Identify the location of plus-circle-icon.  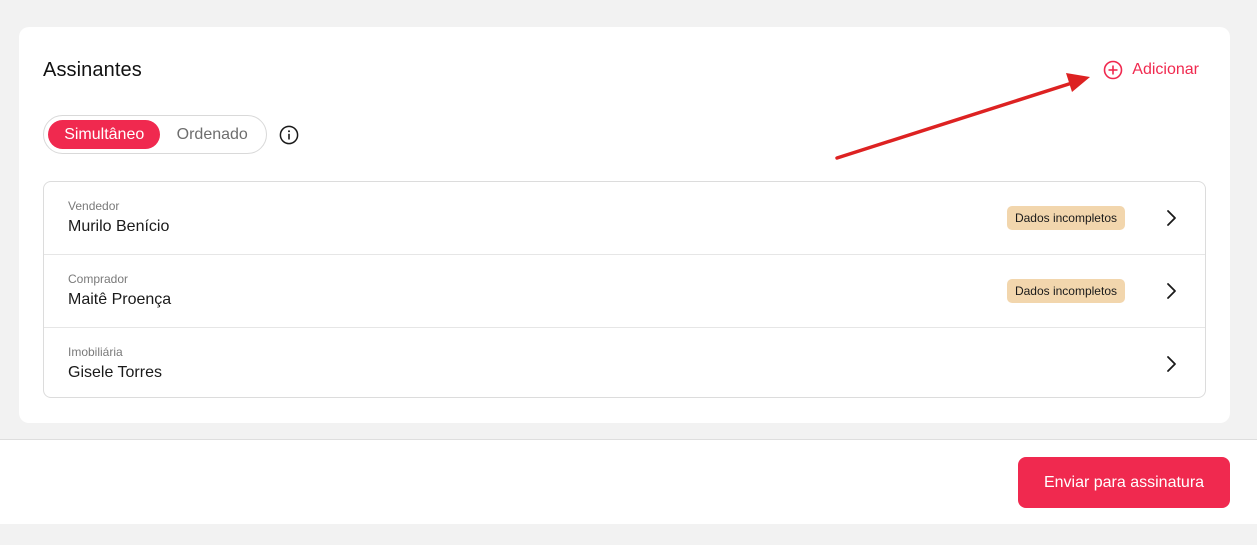
(1113, 70).